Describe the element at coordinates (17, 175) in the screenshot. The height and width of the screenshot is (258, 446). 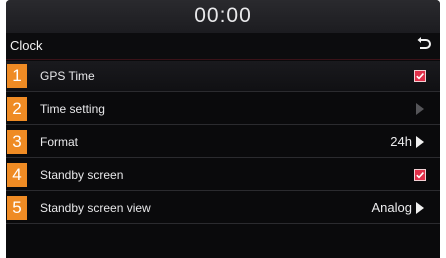
I see `item-number-badge: 4` at that location.